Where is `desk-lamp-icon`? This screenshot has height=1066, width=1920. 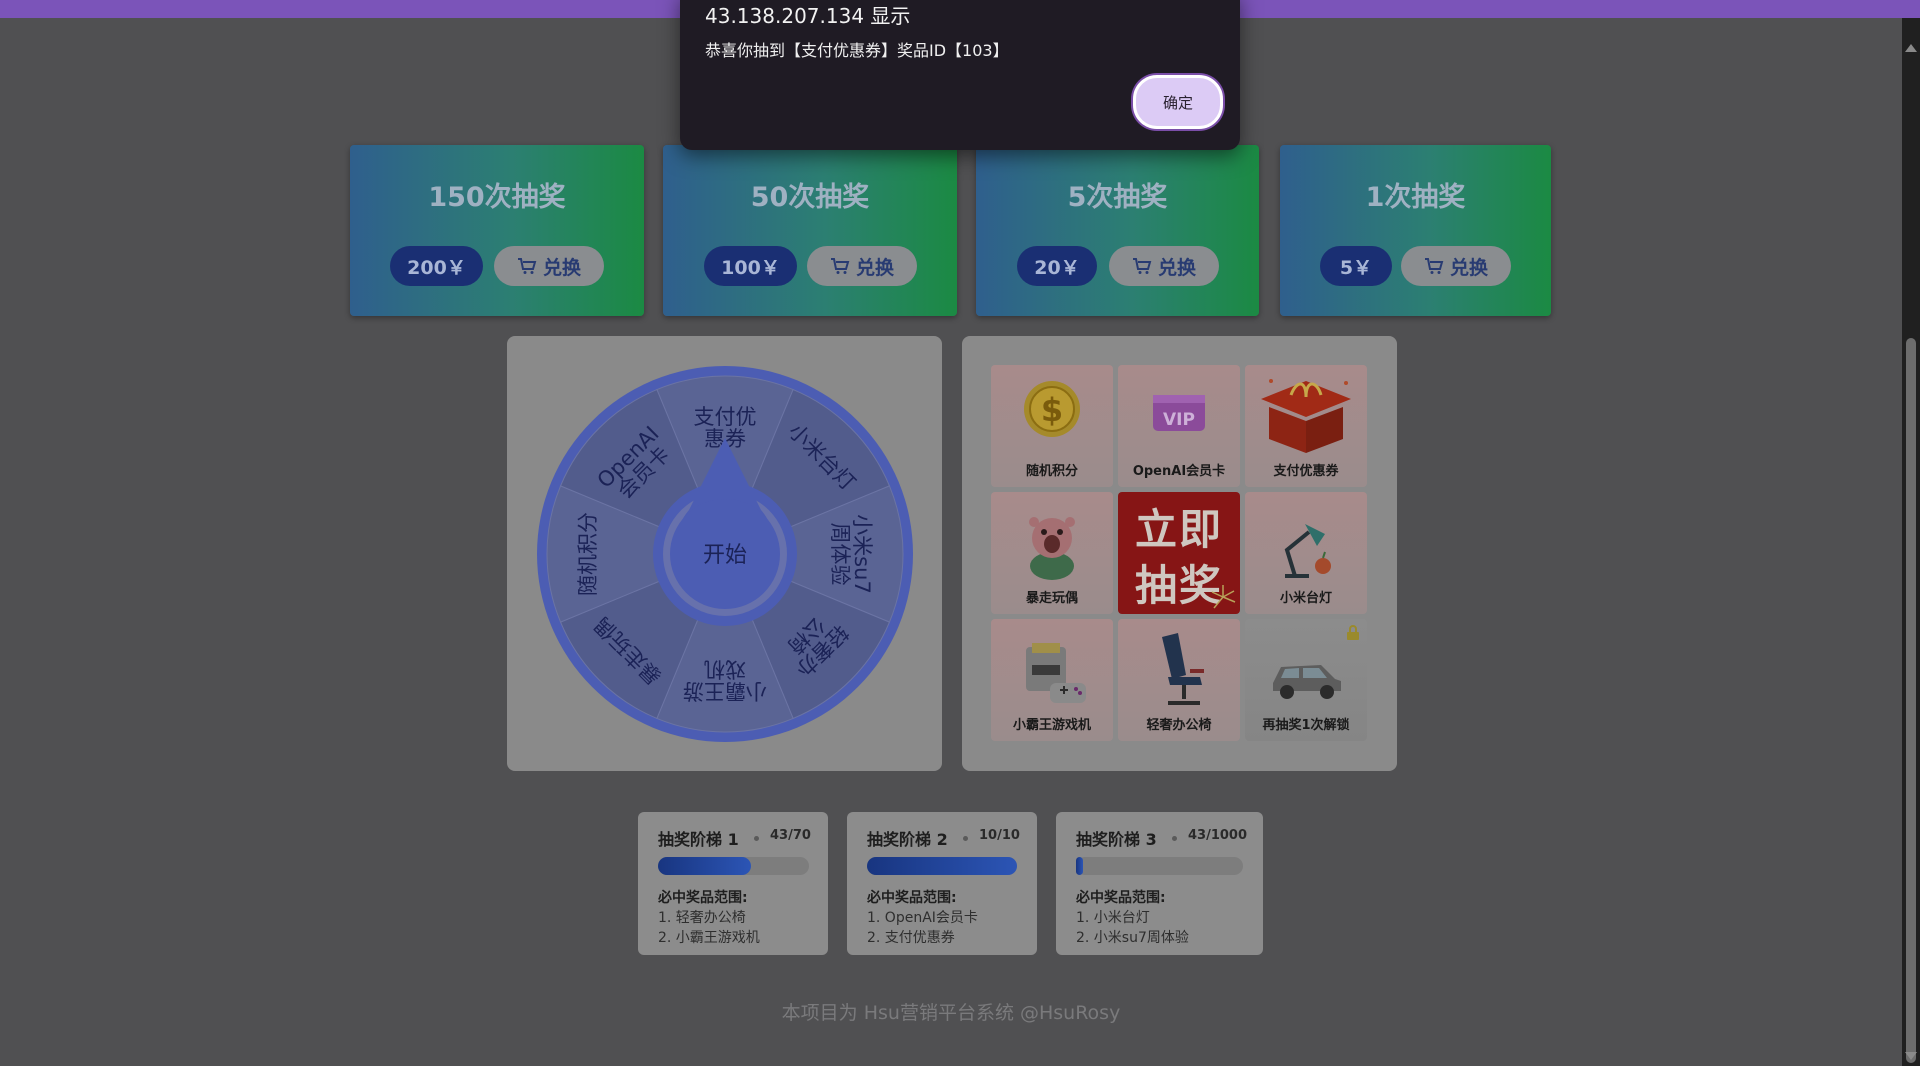 desk-lamp-icon is located at coordinates (1307, 551).